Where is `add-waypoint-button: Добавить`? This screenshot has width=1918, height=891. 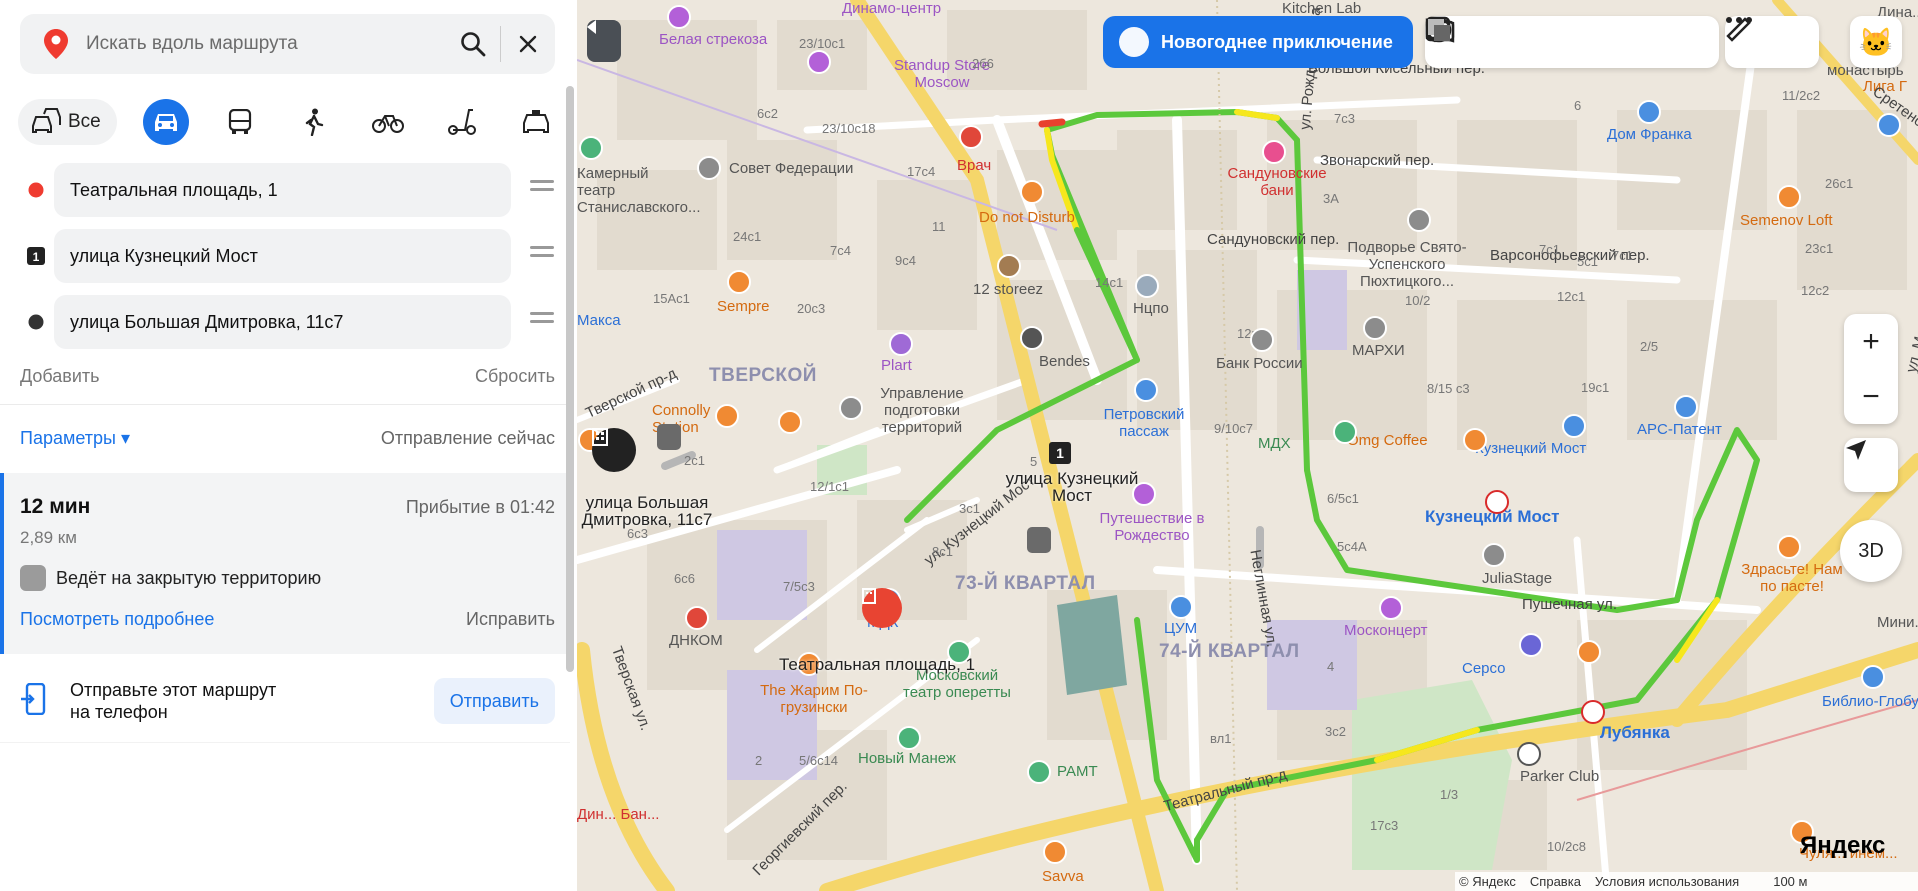
add-waypoint-button: Добавить is located at coordinates (60, 376).